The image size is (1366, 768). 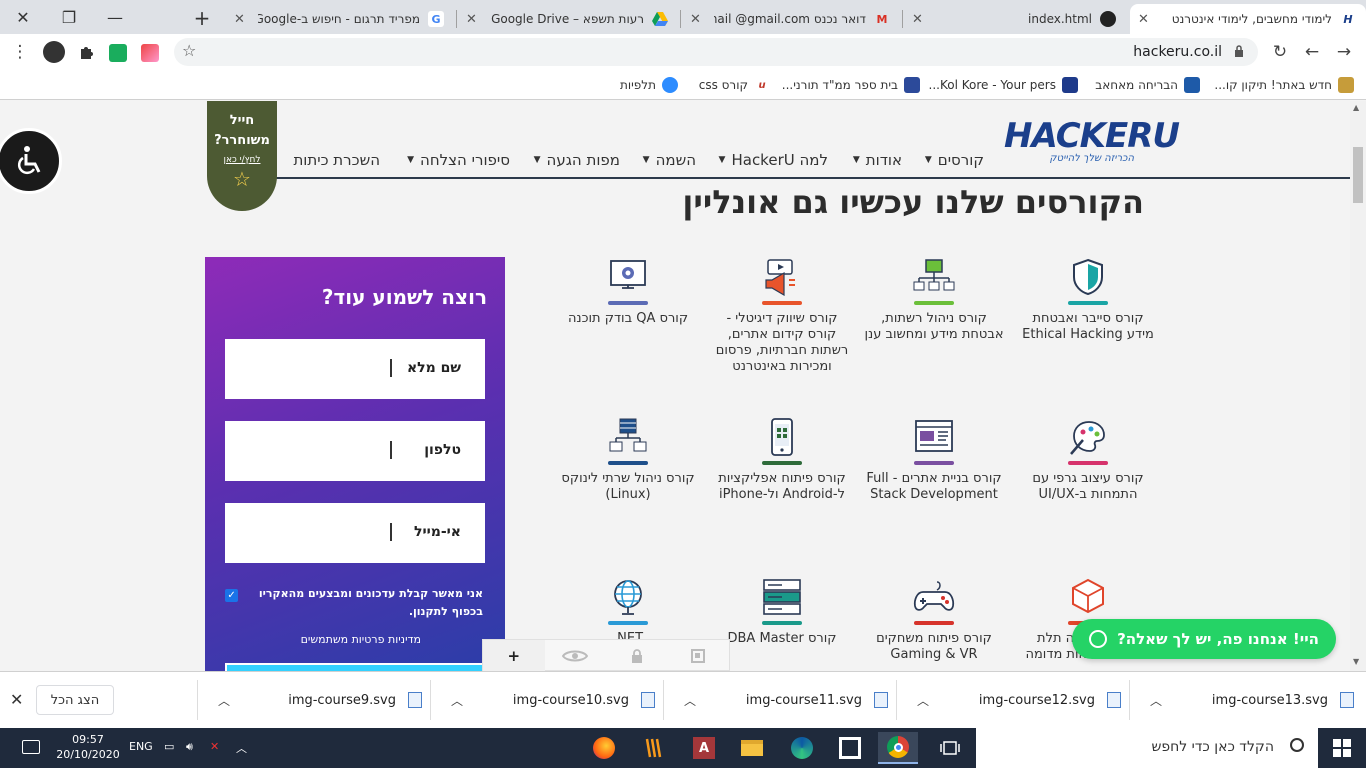 What do you see at coordinates (898, 748) in the screenshot?
I see `chrome-app-icon` at bounding box center [898, 748].